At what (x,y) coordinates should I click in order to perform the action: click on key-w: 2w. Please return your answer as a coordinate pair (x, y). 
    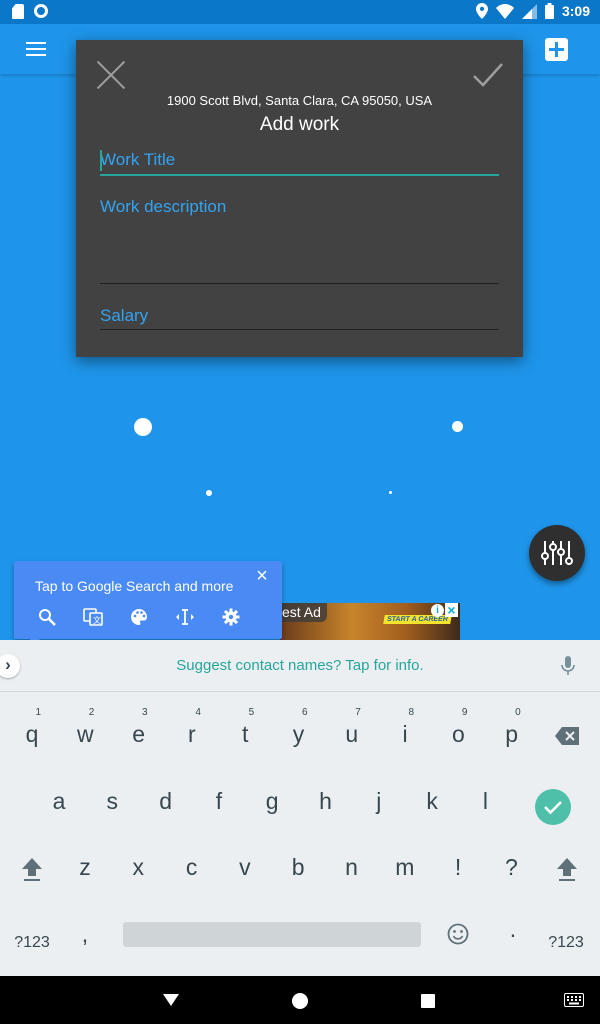
    Looking at the image, I should click on (85, 727).